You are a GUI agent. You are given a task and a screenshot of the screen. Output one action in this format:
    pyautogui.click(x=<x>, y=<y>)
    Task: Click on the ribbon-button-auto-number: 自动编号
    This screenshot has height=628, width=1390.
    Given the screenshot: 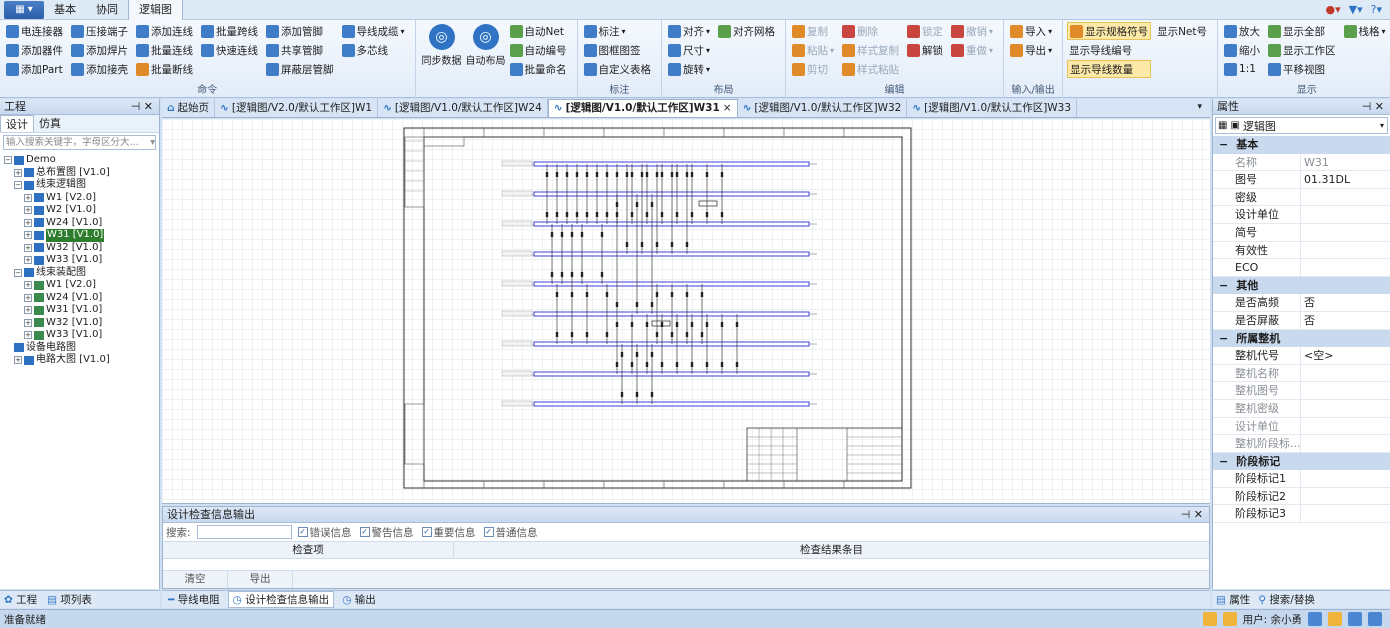 What is the action you would take?
    pyautogui.click(x=538, y=50)
    